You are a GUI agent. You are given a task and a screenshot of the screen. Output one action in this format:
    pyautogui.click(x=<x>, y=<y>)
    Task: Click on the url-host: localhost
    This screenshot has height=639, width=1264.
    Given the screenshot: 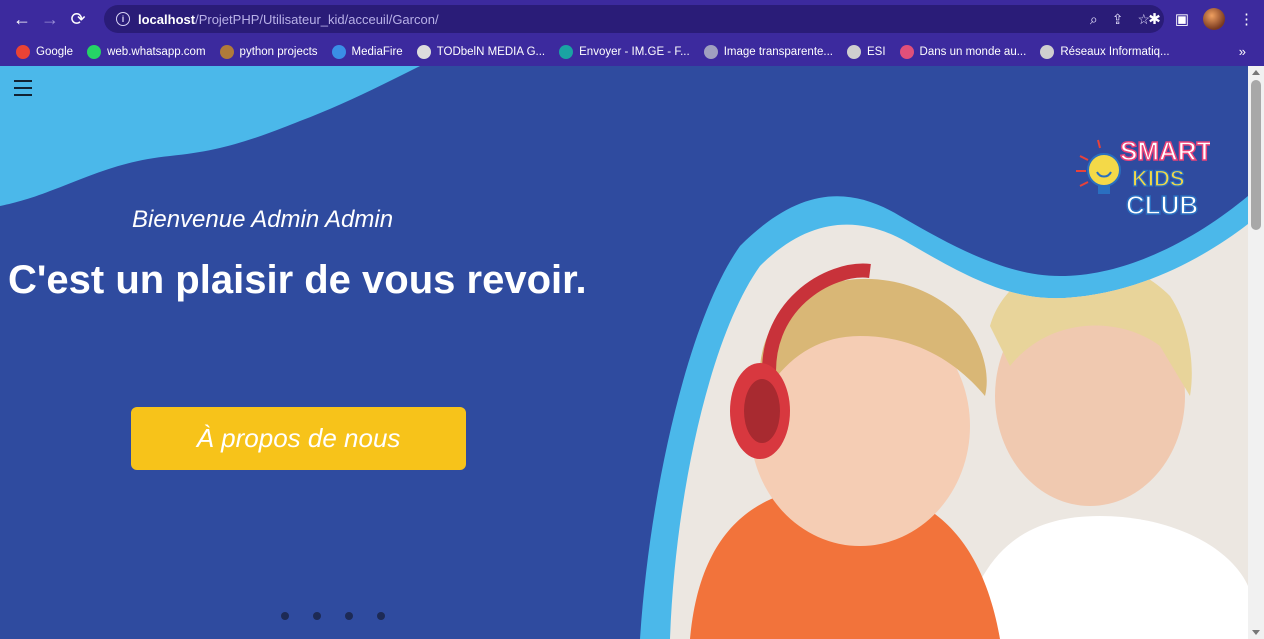 What is the action you would take?
    pyautogui.click(x=167, y=19)
    